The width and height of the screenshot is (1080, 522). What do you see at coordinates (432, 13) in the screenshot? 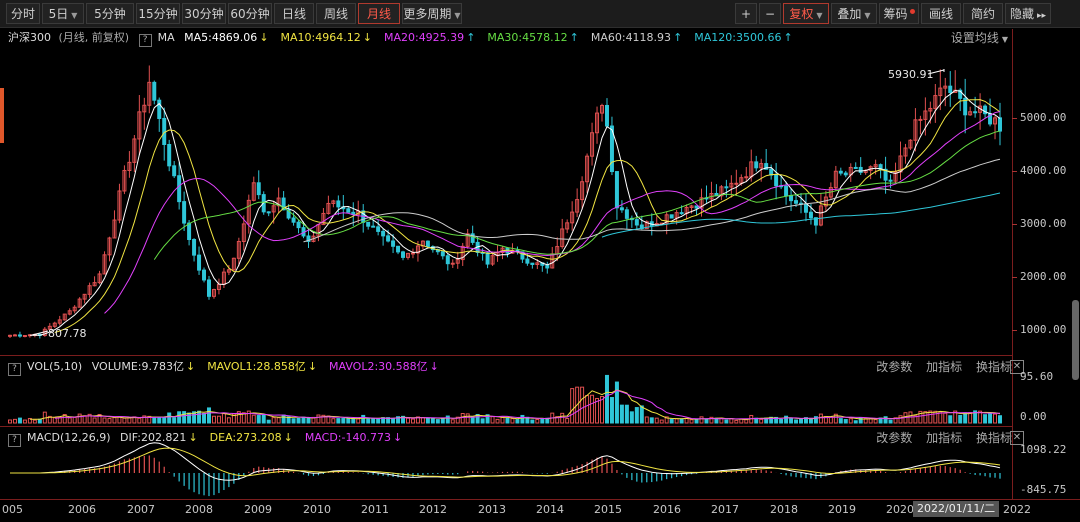
I see `period-btn-9: 更多周期 ▼` at bounding box center [432, 13].